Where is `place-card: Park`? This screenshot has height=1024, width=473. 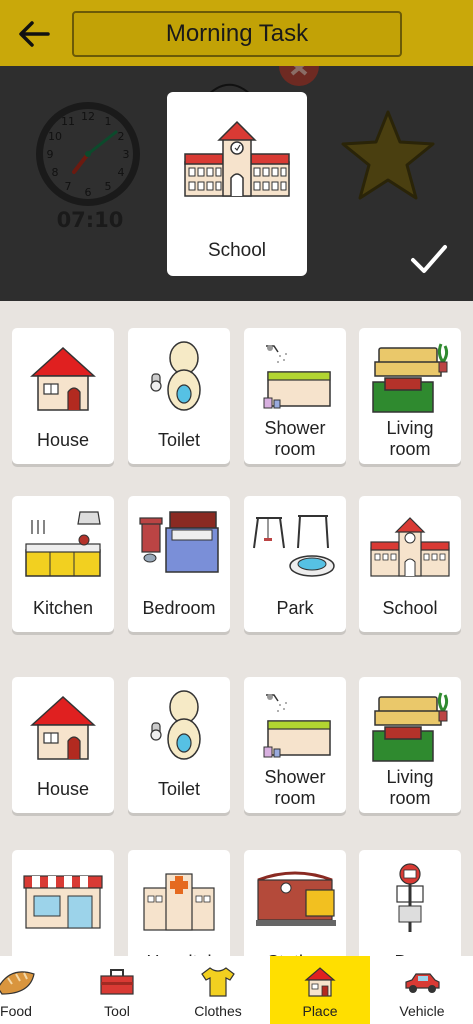 place-card: Park is located at coordinates (295, 564).